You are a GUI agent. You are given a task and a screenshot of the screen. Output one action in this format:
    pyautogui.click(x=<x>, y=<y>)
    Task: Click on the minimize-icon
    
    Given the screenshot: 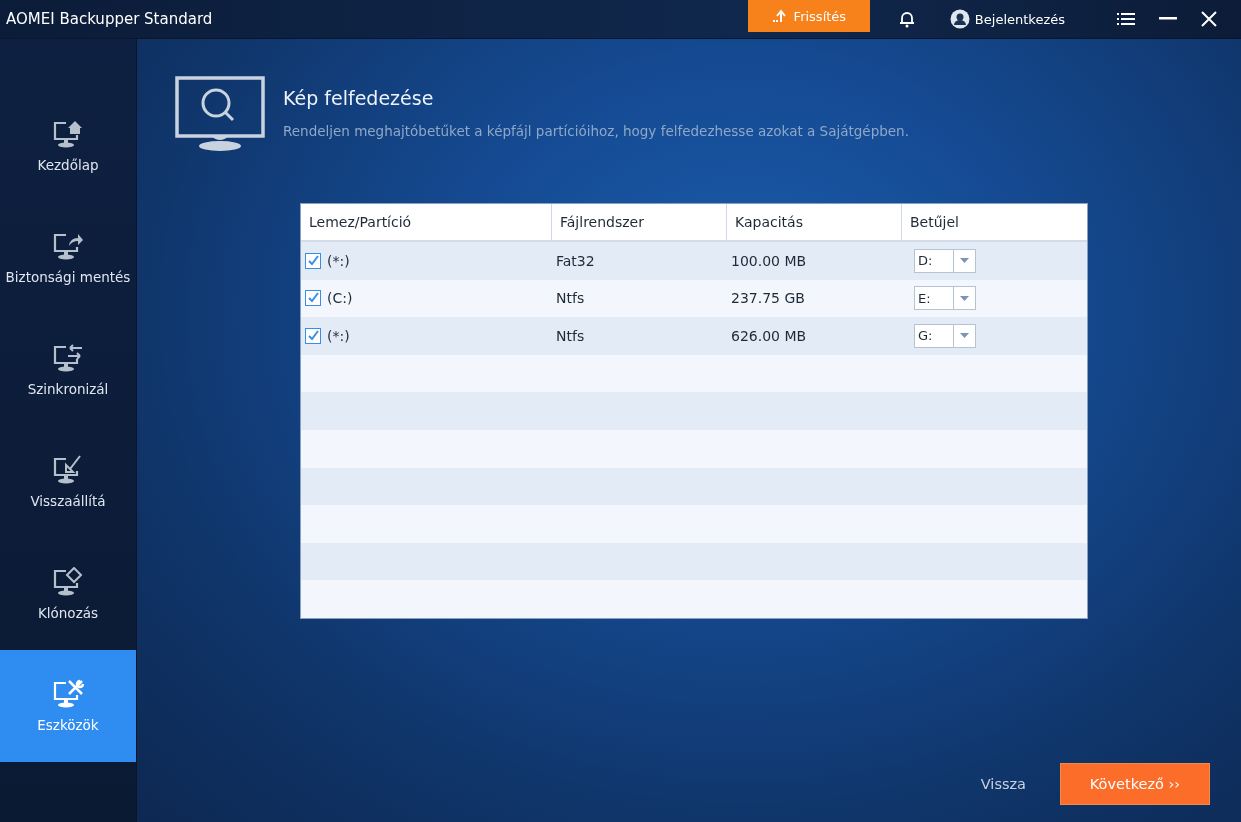 What is the action you would take?
    pyautogui.click(x=1168, y=19)
    